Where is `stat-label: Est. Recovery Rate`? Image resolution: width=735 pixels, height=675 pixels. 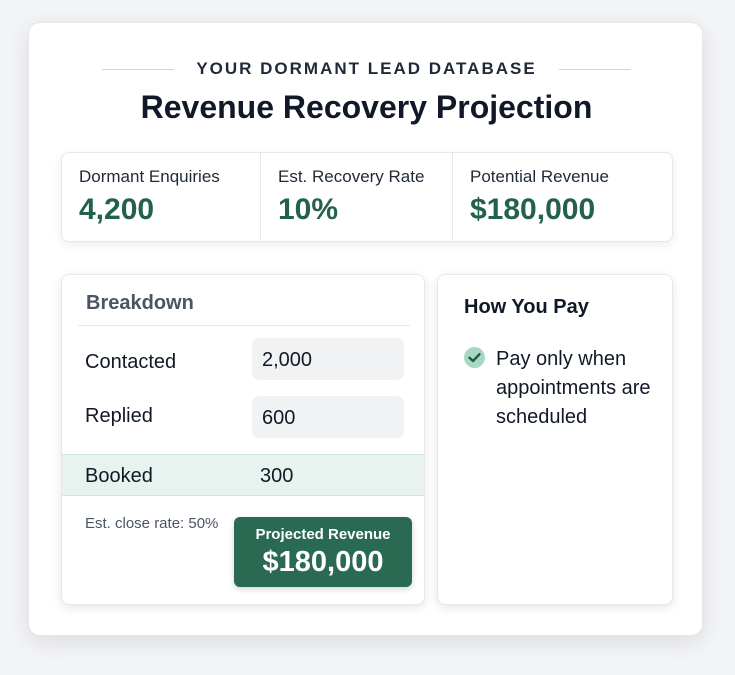 stat-label: Est. Recovery Rate is located at coordinates (351, 176).